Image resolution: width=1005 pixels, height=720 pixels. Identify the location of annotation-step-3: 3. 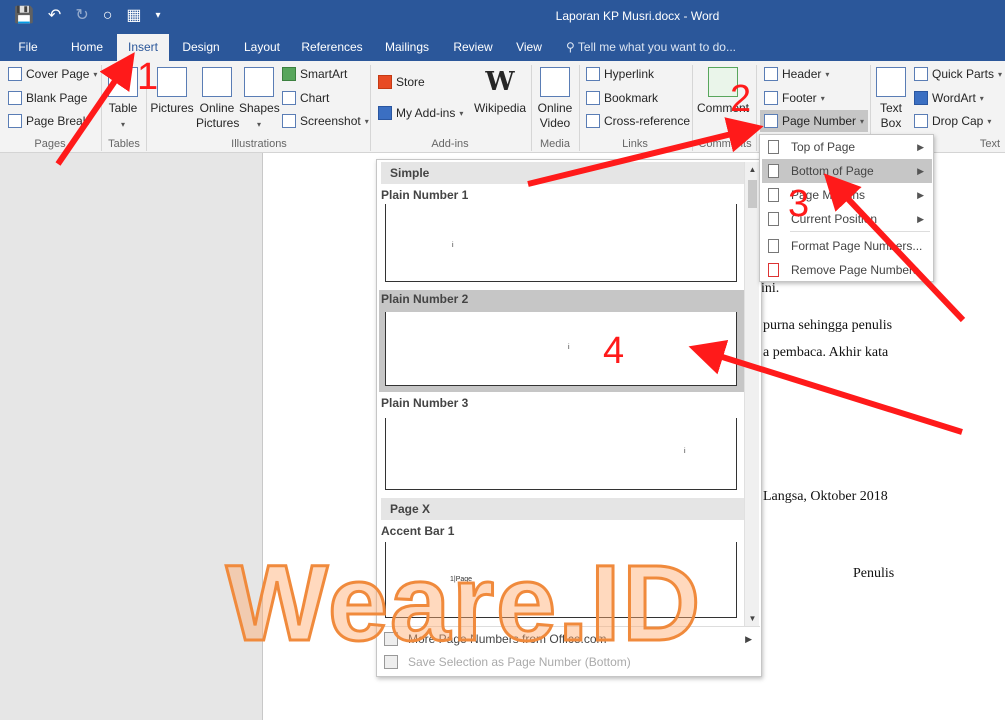
(799, 204).